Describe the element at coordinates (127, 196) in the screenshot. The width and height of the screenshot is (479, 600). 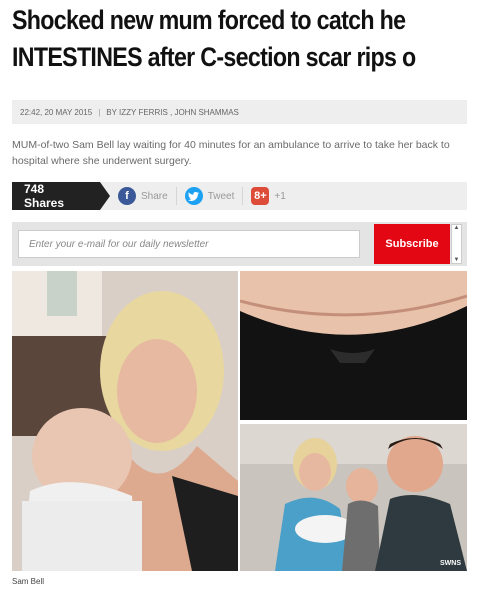
I see `facebook-icon: f` at that location.